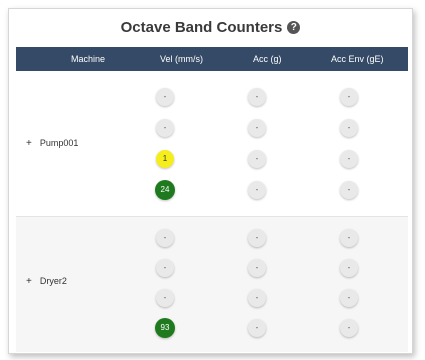 This screenshot has width=425, height=360. What do you see at coordinates (212, 59) in the screenshot?
I see `table-header: Machine Vel (mm/s) Acc (g) Acc Env (gE)` at bounding box center [212, 59].